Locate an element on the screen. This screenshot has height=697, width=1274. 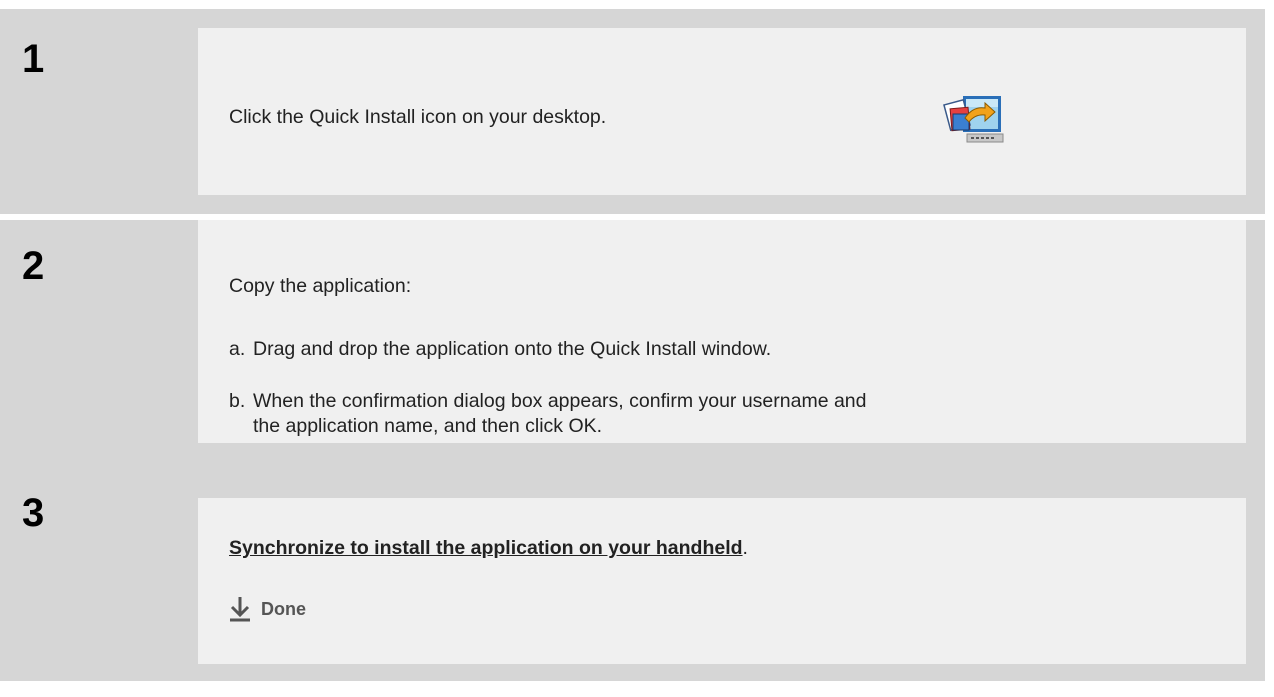
down-arrow-icon is located at coordinates (240, 609).